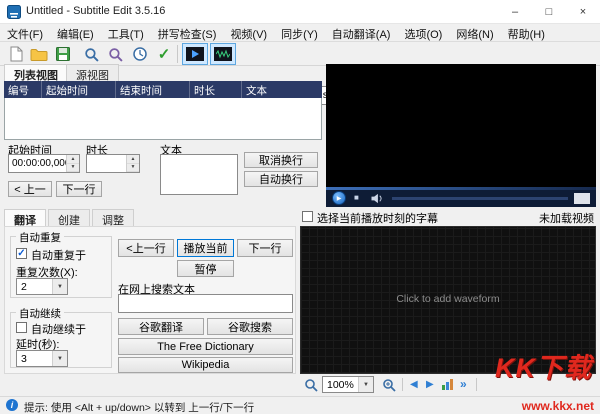 This screenshot has width=600, height=414. I want to click on menu-item-video: 视频(V), so click(248, 32).